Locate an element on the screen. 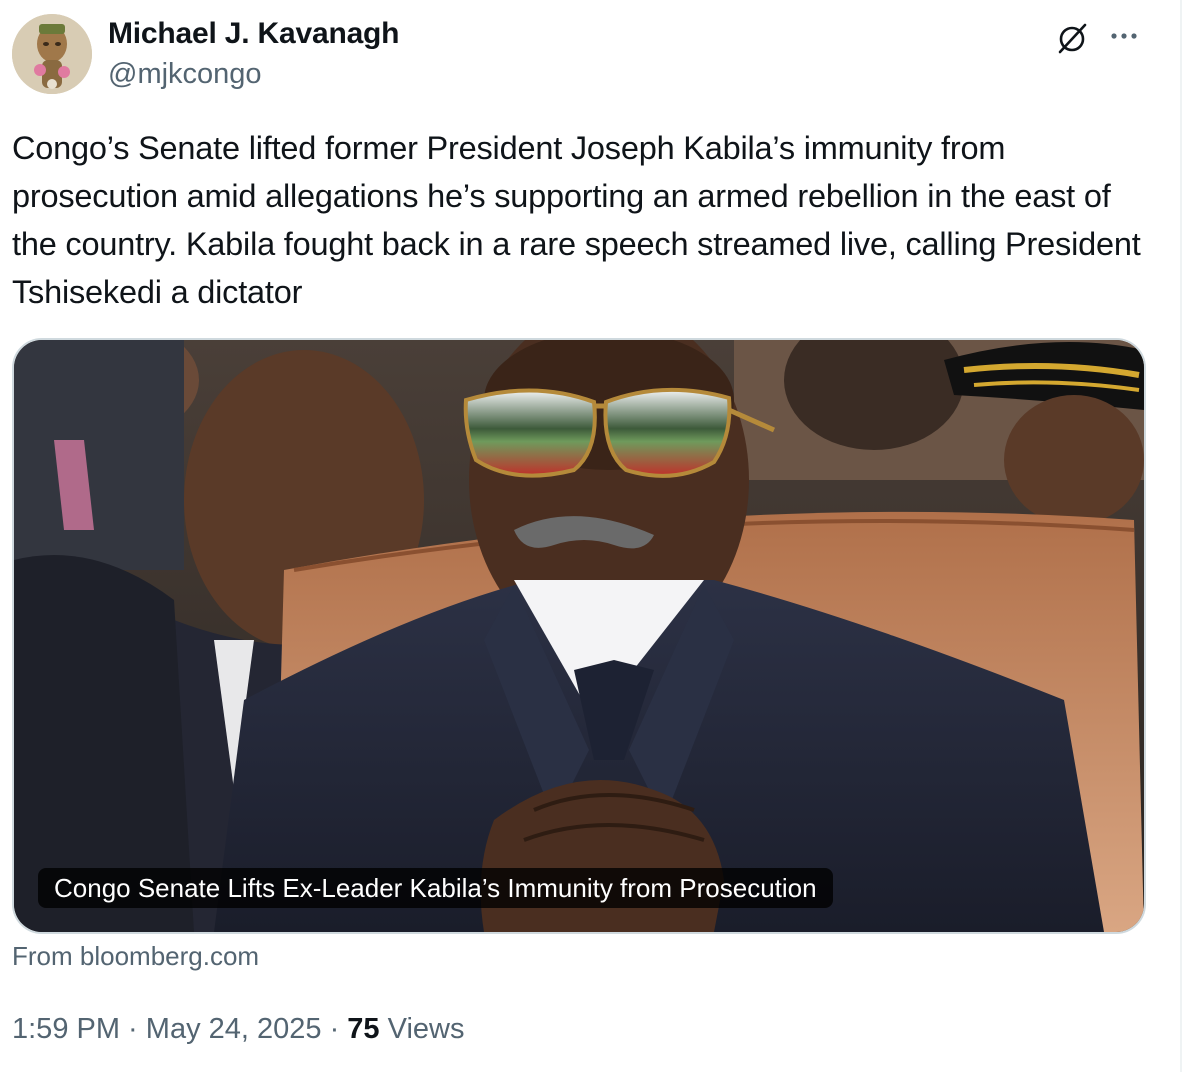 The image size is (1190, 1072). timeline-border is located at coordinates (1181, 536).